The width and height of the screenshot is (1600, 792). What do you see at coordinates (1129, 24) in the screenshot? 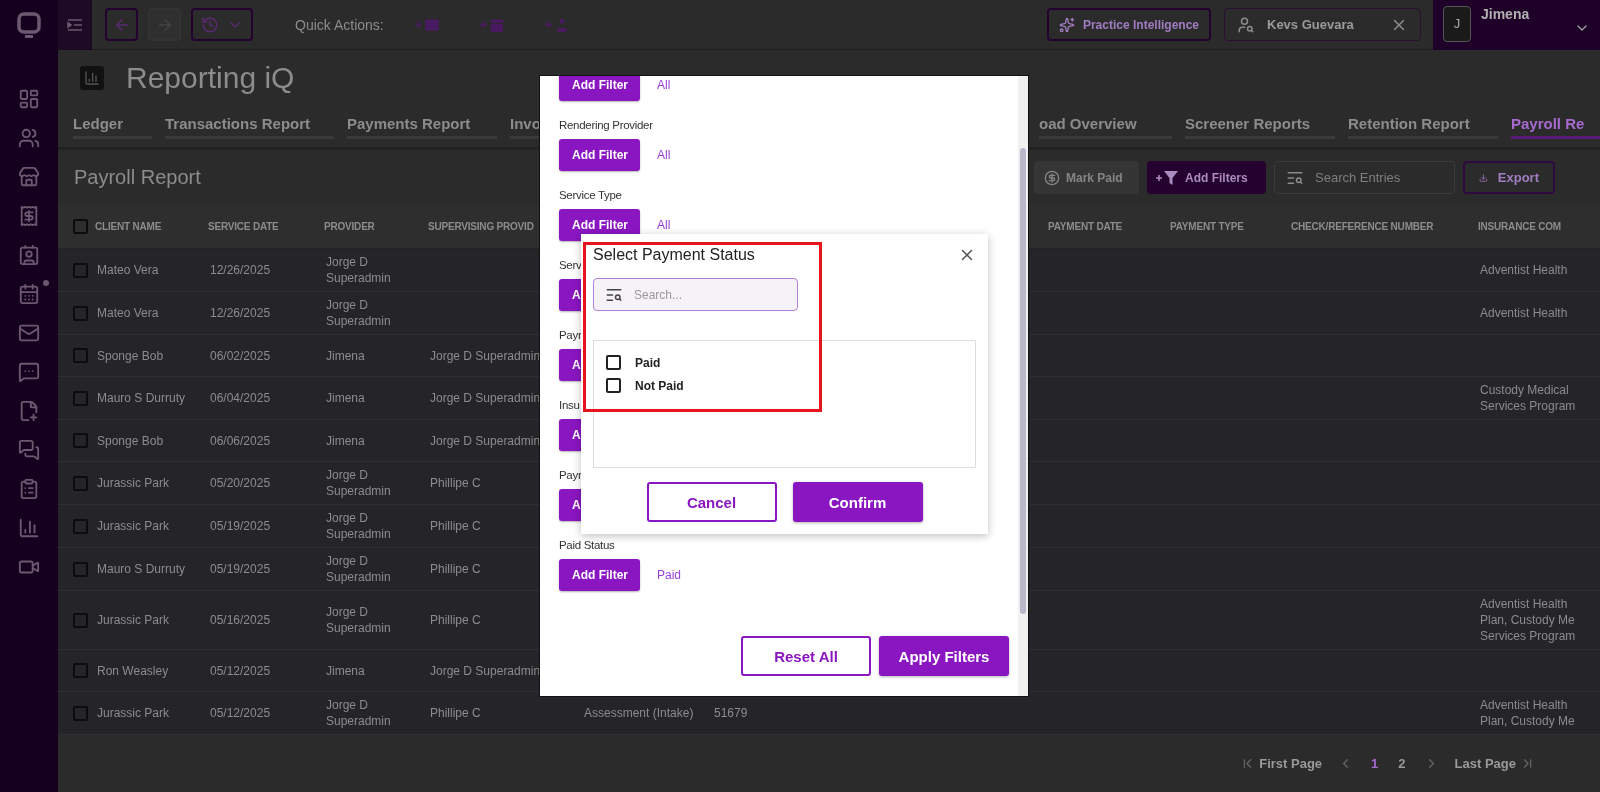
I see `practice-intelligence-button: Practice Intelligence` at bounding box center [1129, 24].